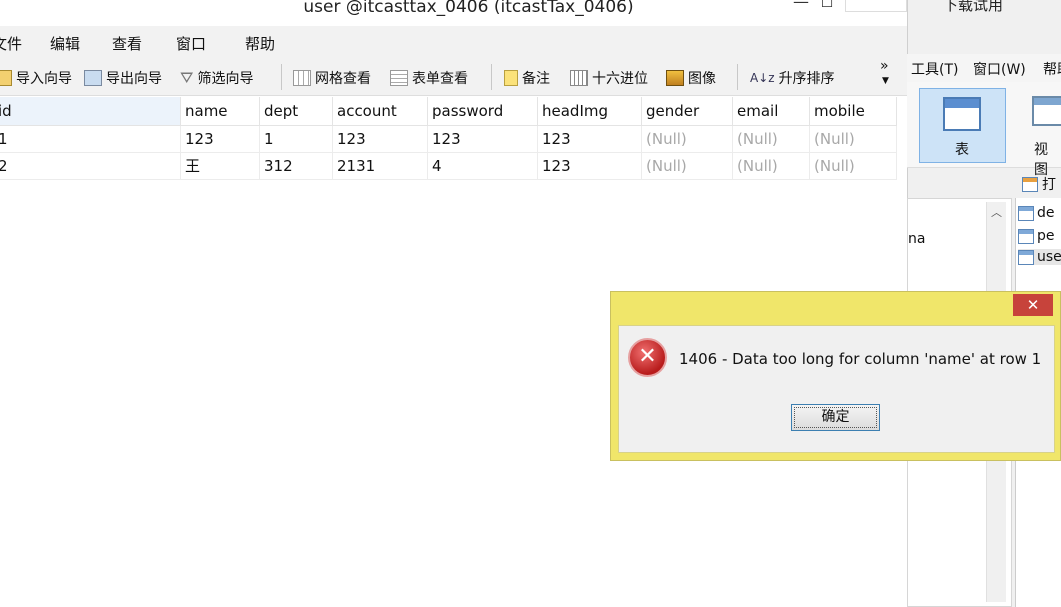 This screenshot has height=607, width=1061. I want to click on export-label: 导出向导, so click(134, 79).